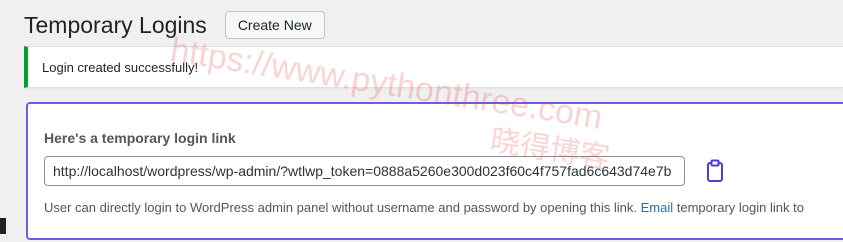 This screenshot has height=242, width=843. I want to click on admin-menu-edge-mark, so click(3, 226).